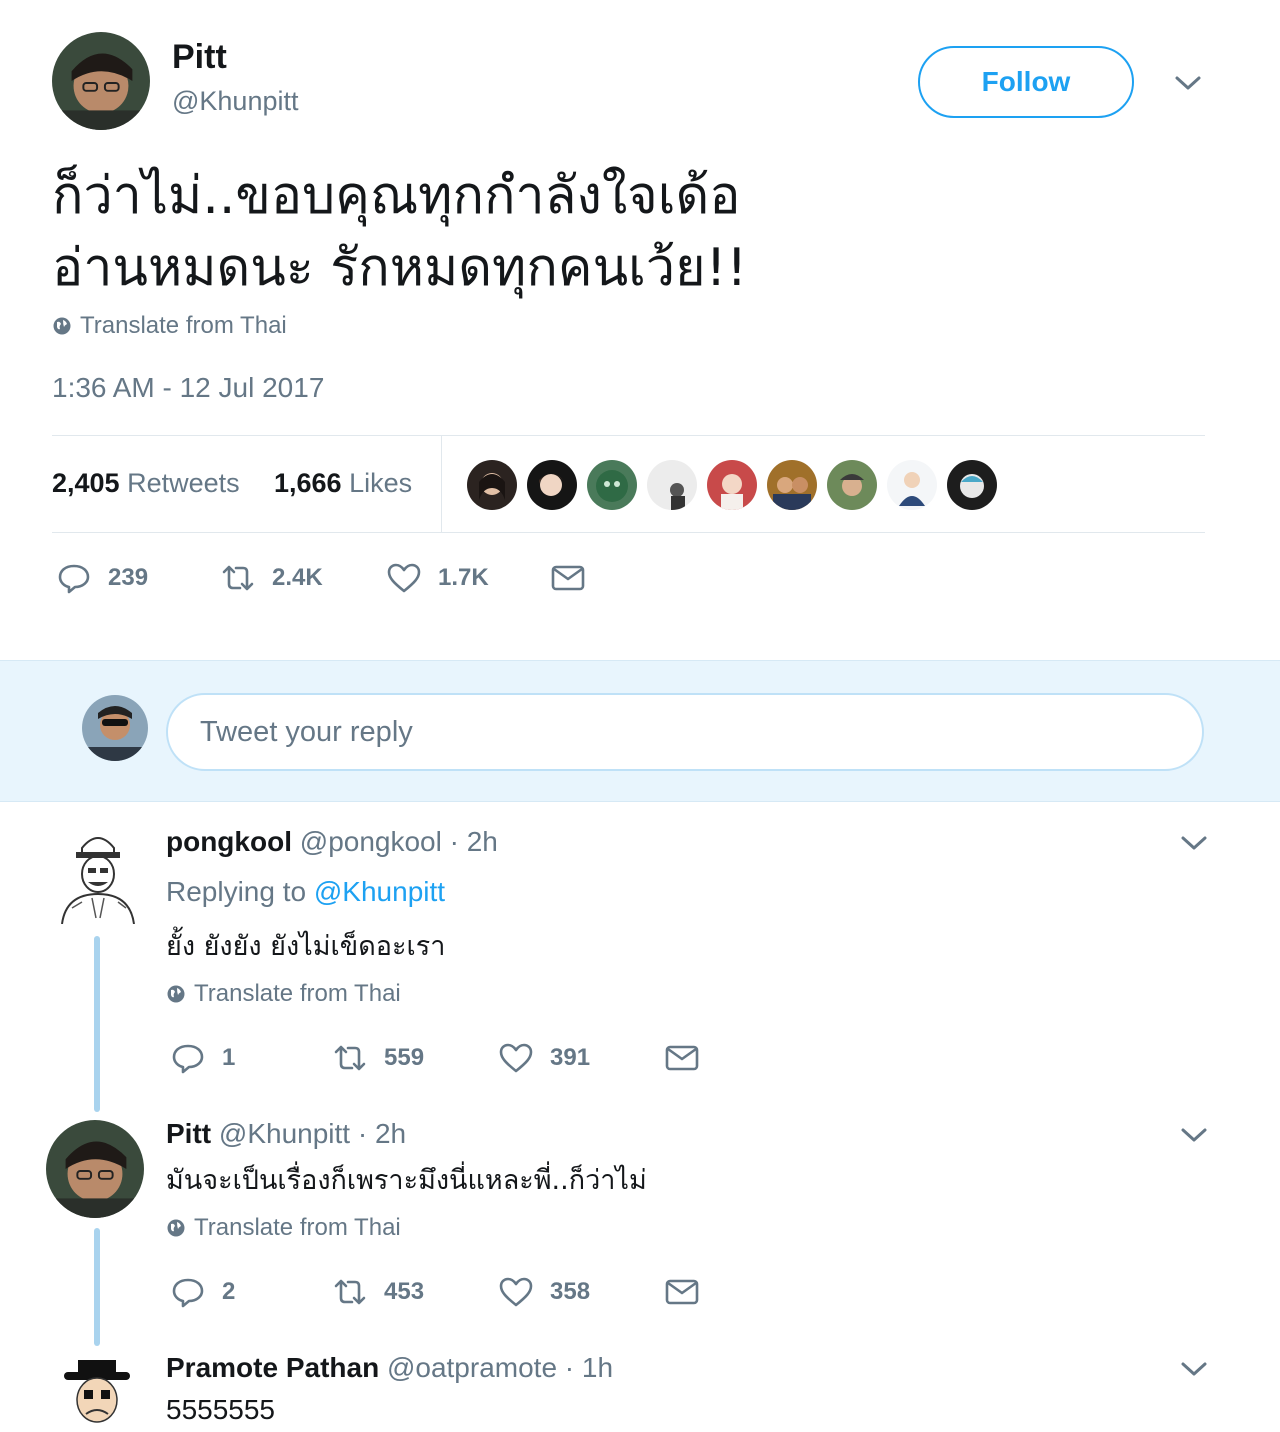 This screenshot has height=1432, width=1280. What do you see at coordinates (229, 841) in the screenshot?
I see `reply-display-name: pongkool` at bounding box center [229, 841].